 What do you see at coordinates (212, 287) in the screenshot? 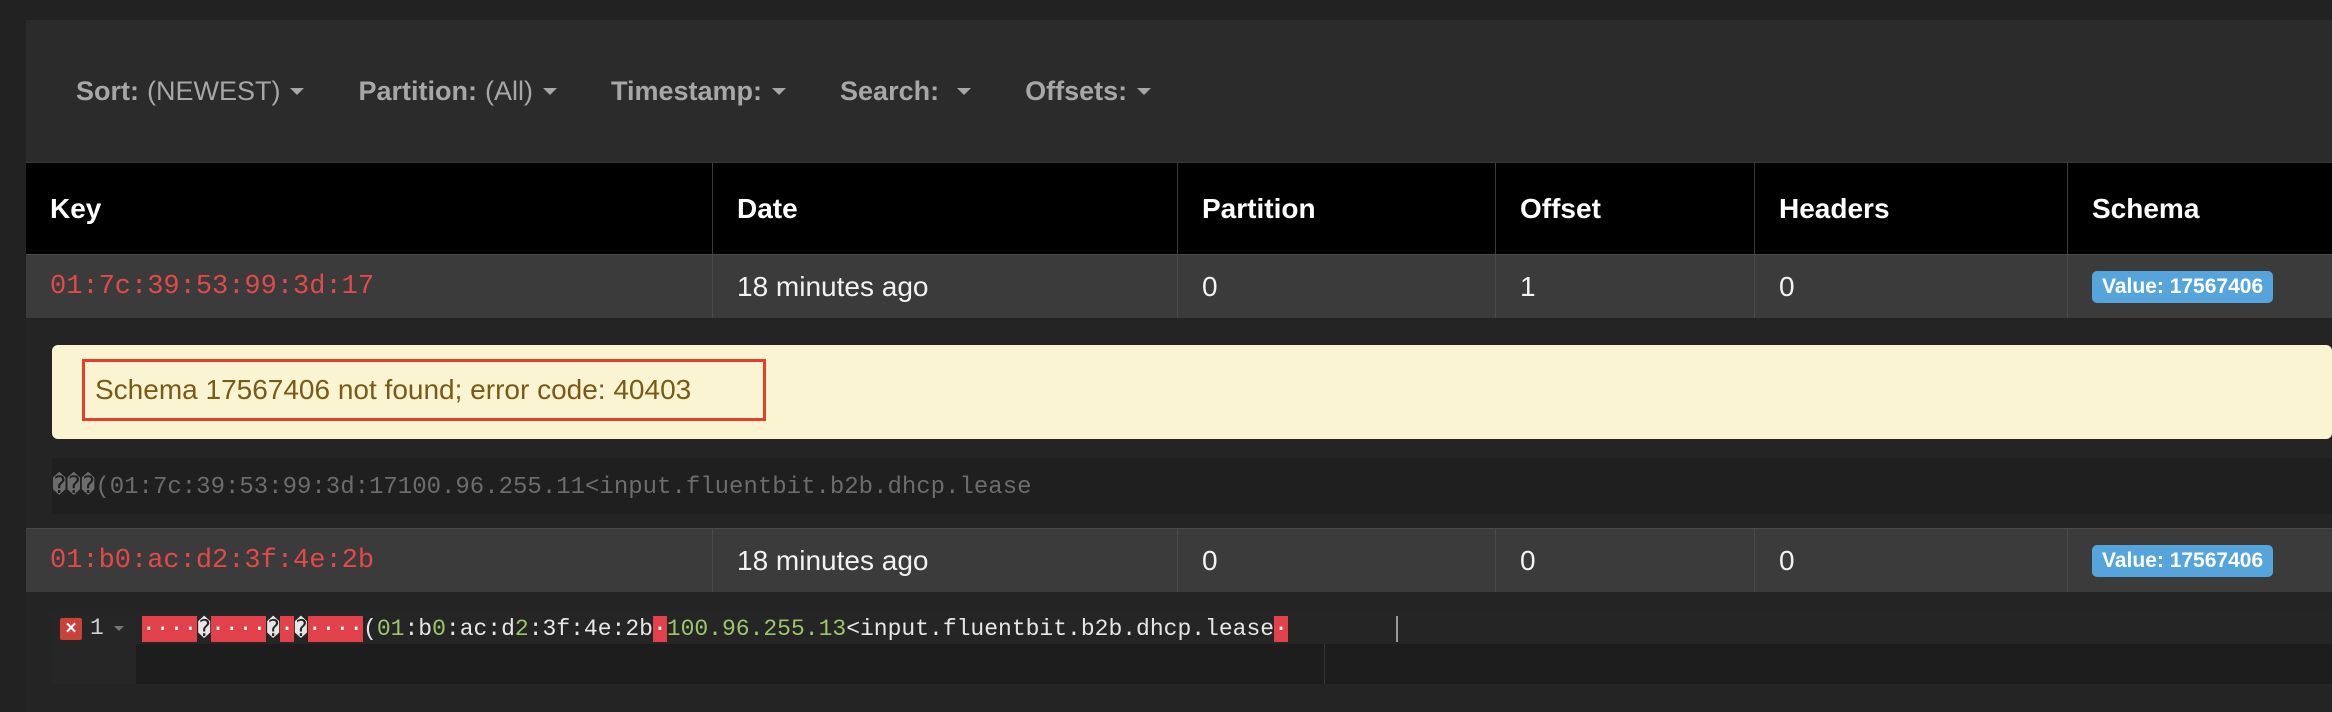
I see `message-key: 01:7c:39:53:99:3d:17` at bounding box center [212, 287].